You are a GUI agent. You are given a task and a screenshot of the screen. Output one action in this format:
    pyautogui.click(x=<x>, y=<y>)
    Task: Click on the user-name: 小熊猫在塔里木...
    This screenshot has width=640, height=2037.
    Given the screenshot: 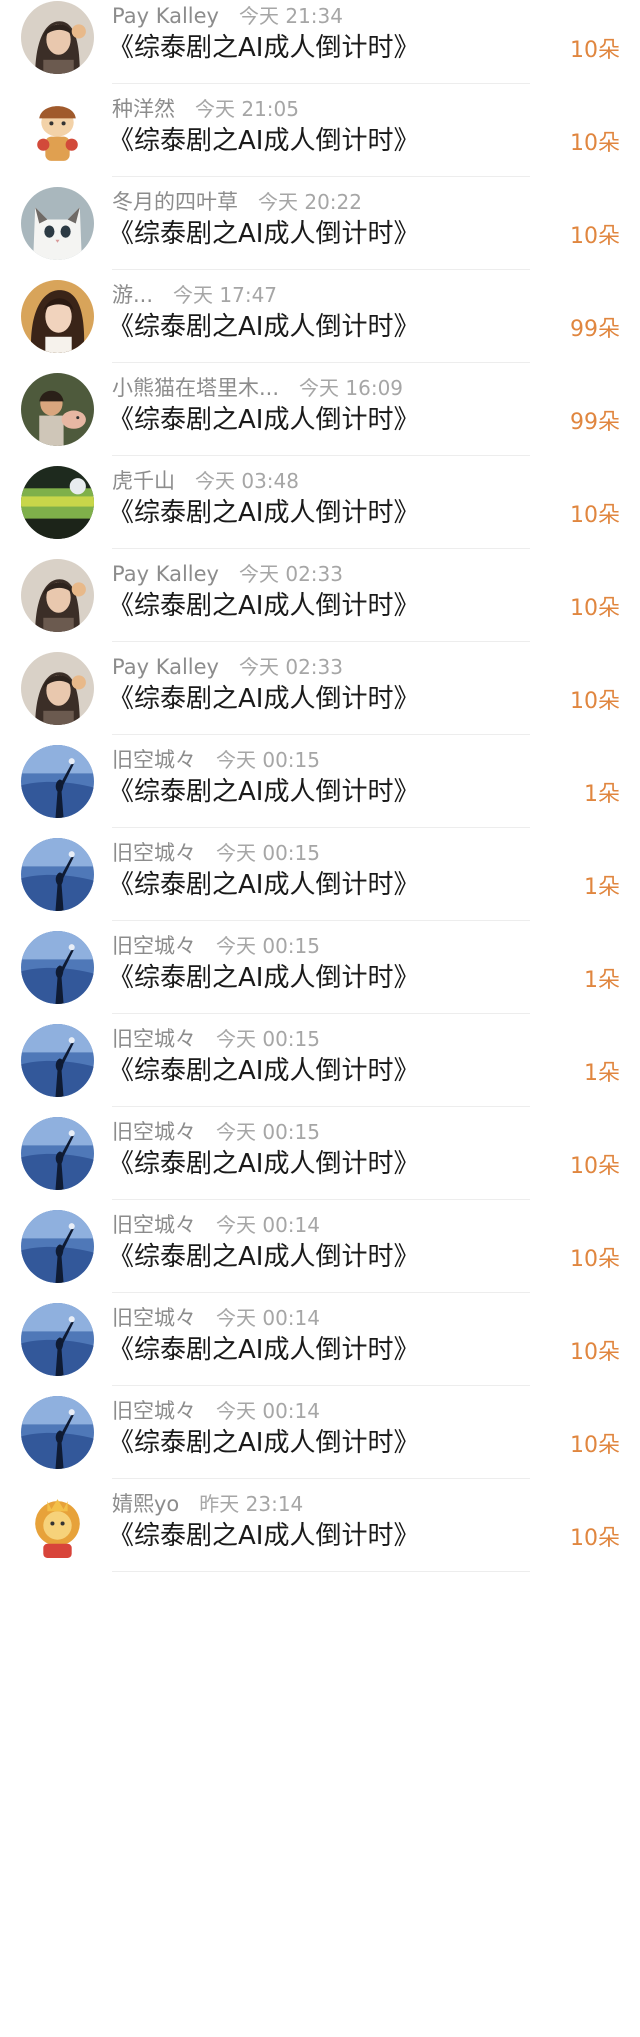 What is the action you would take?
    pyautogui.click(x=195, y=388)
    